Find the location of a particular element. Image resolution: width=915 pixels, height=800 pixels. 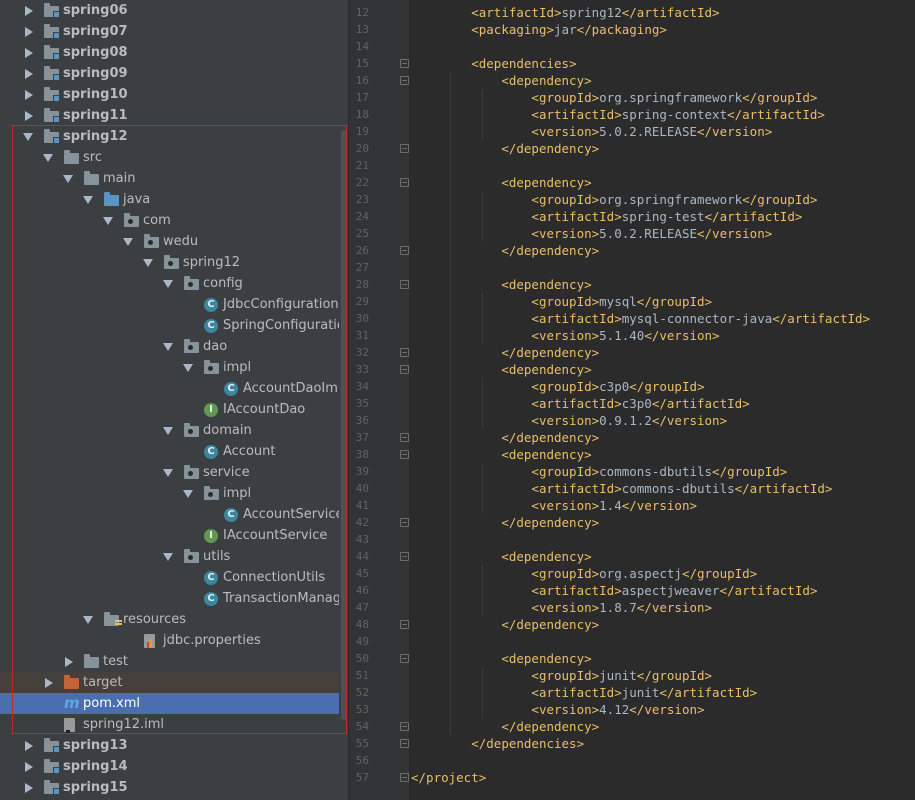

project-tree-scrollbar is located at coordinates (343, 400).